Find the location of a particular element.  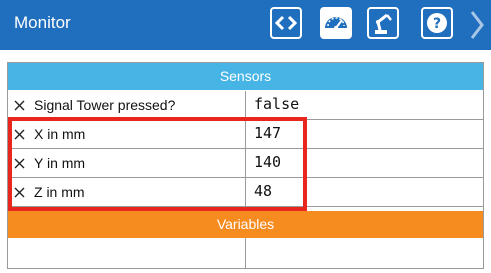

robot-view-button is located at coordinates (383, 23).